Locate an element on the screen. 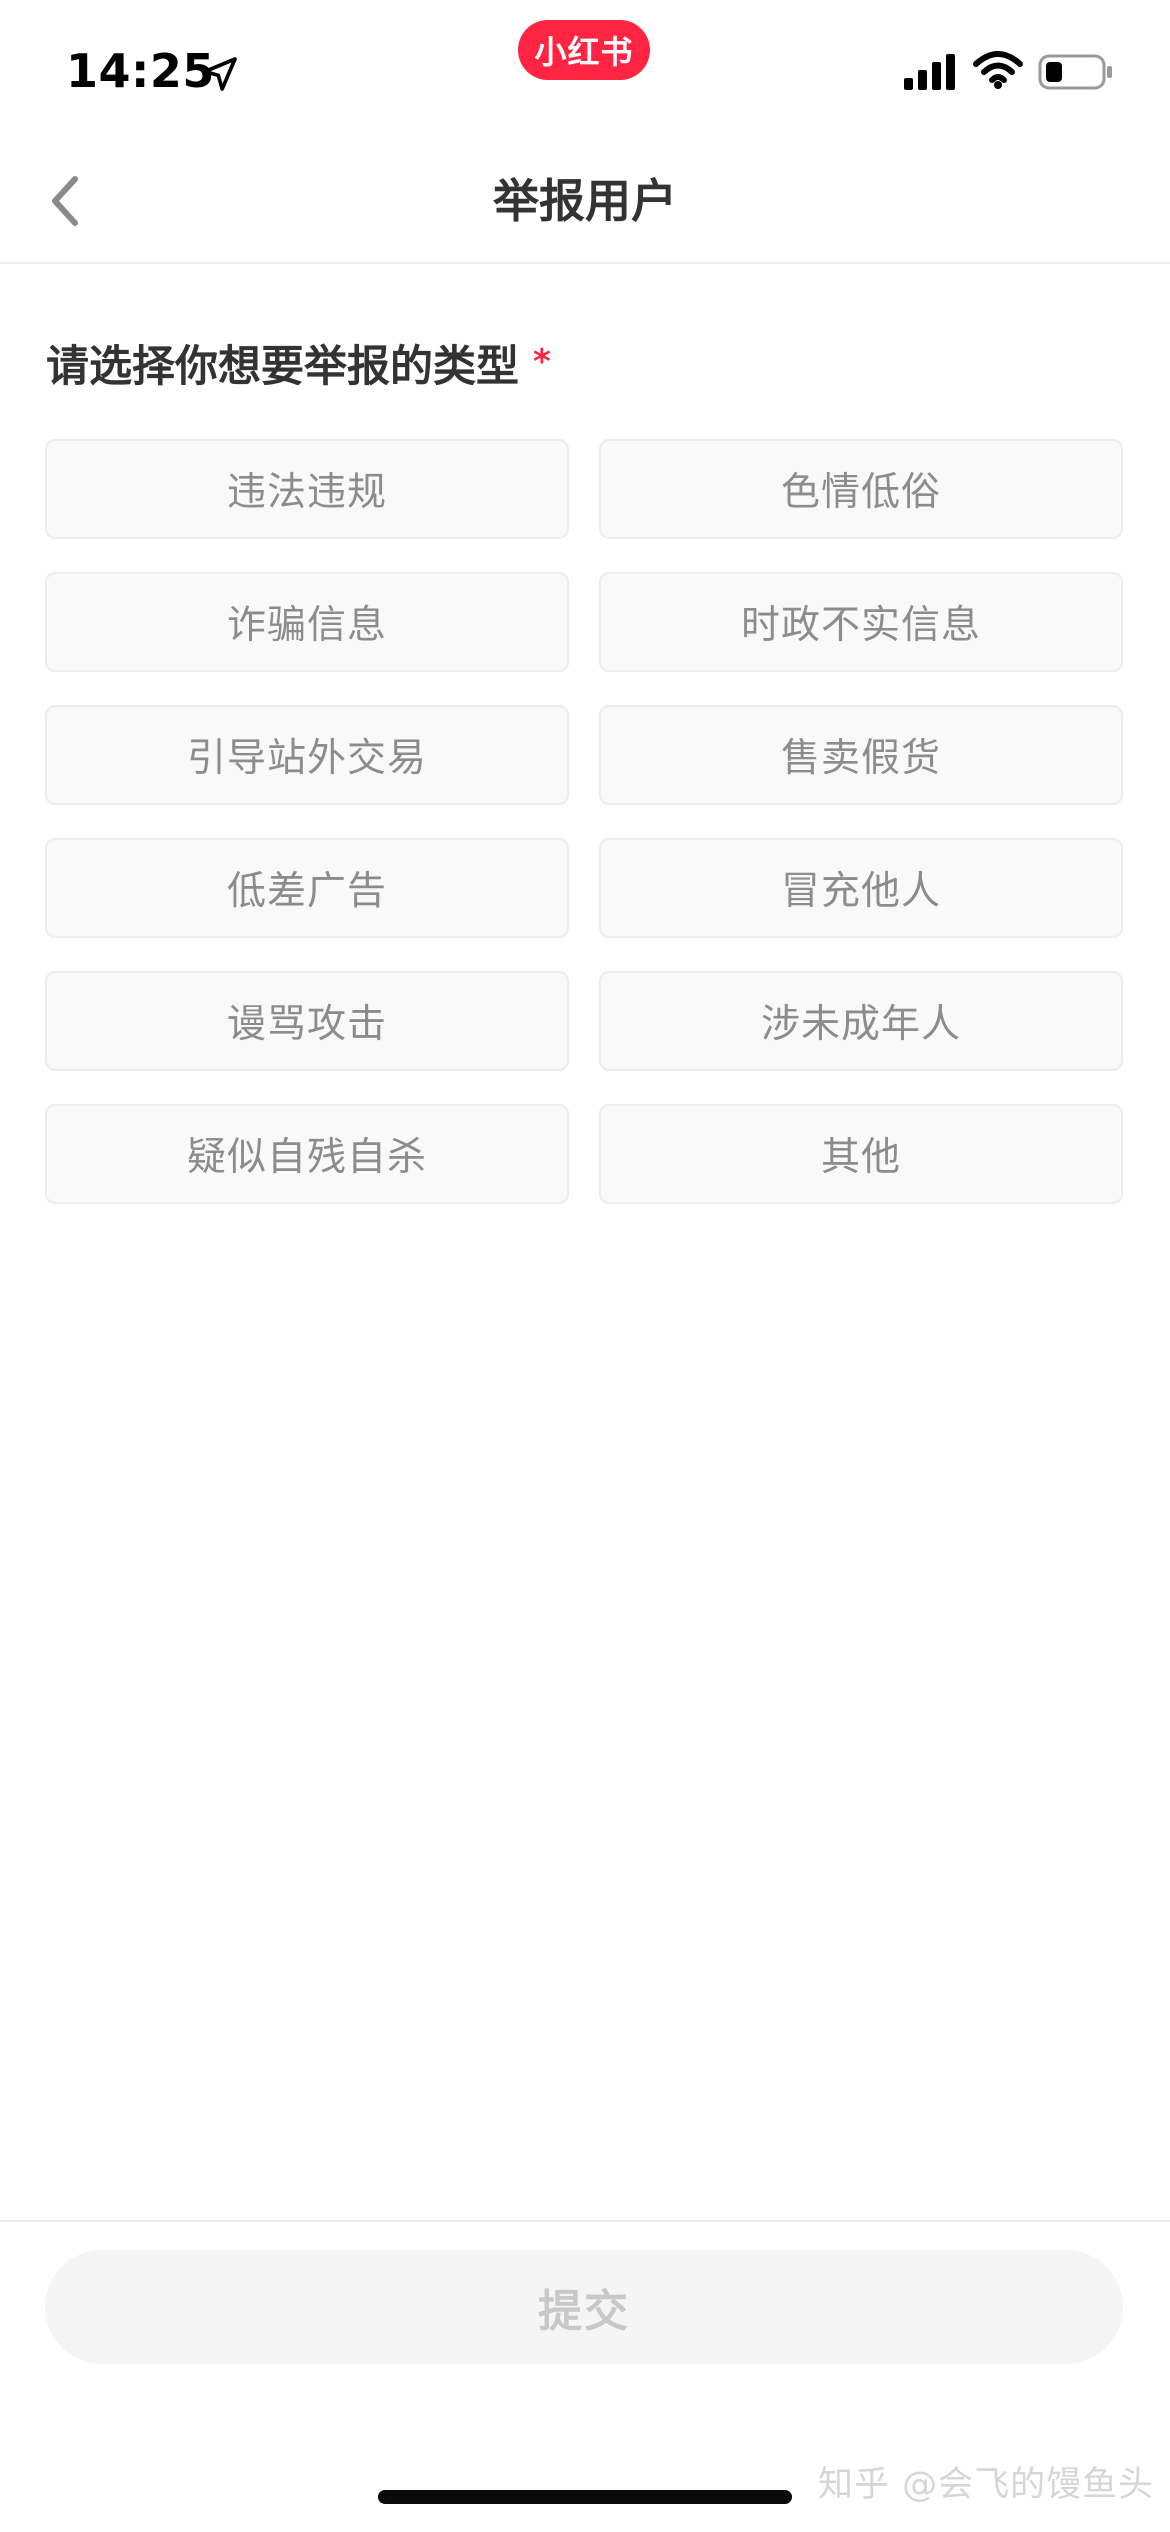  wifi-icon is located at coordinates (998, 70).